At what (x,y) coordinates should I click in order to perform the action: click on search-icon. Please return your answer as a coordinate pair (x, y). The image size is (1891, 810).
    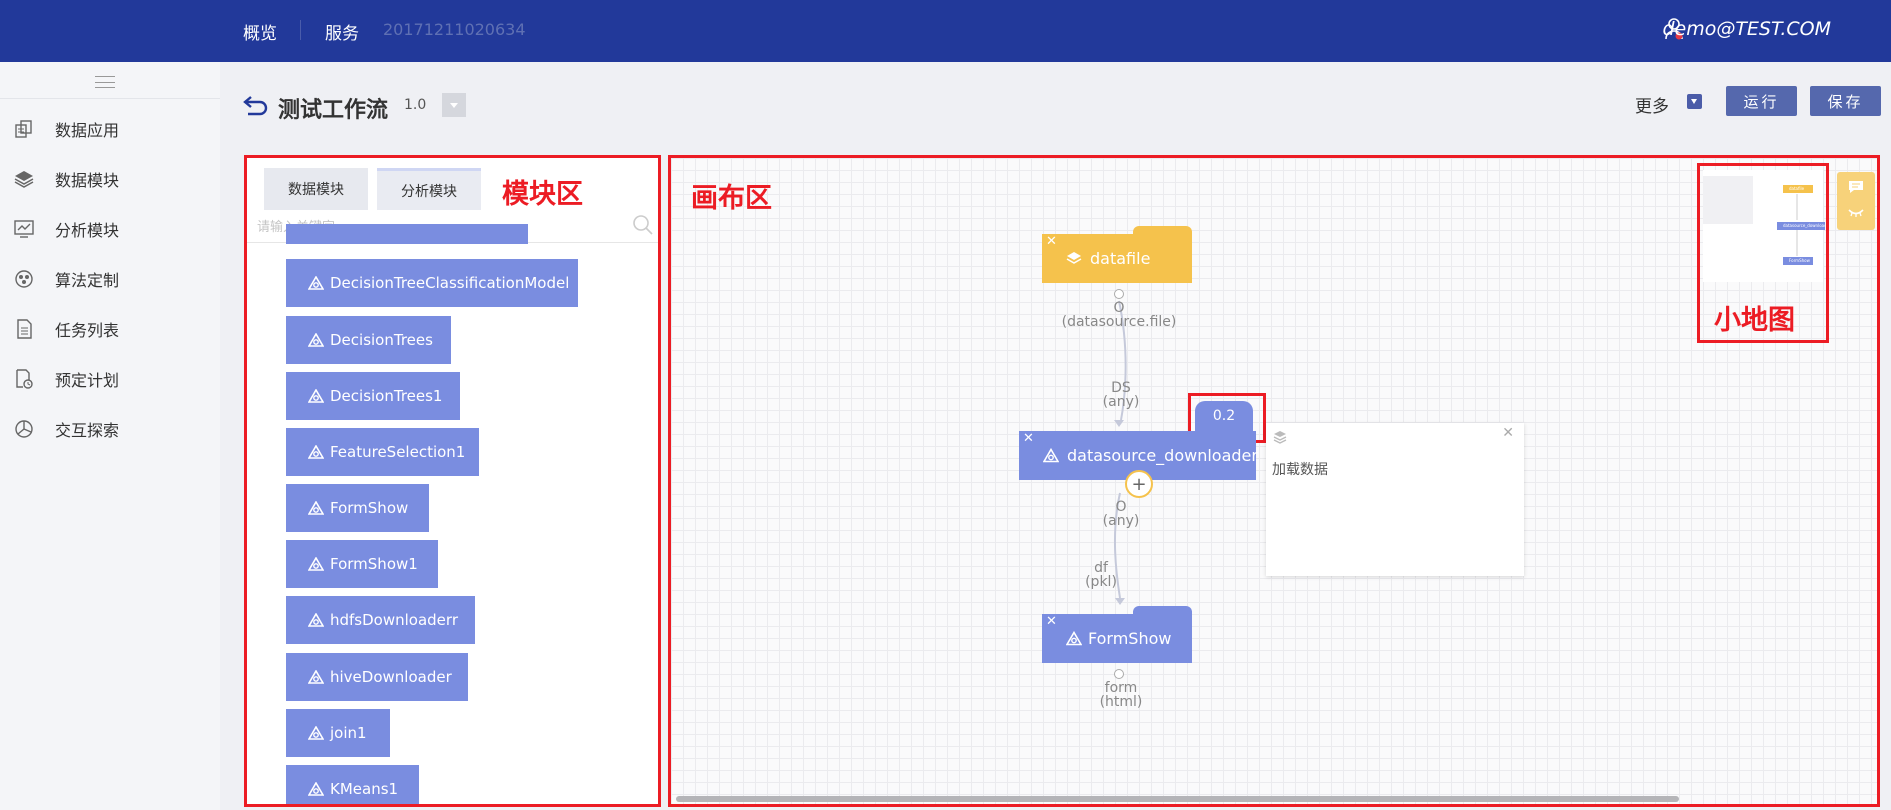
    Looking at the image, I should click on (643, 225).